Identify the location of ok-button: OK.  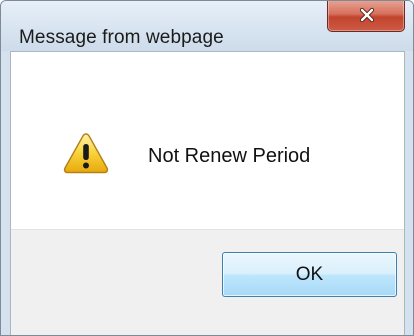
(309, 274).